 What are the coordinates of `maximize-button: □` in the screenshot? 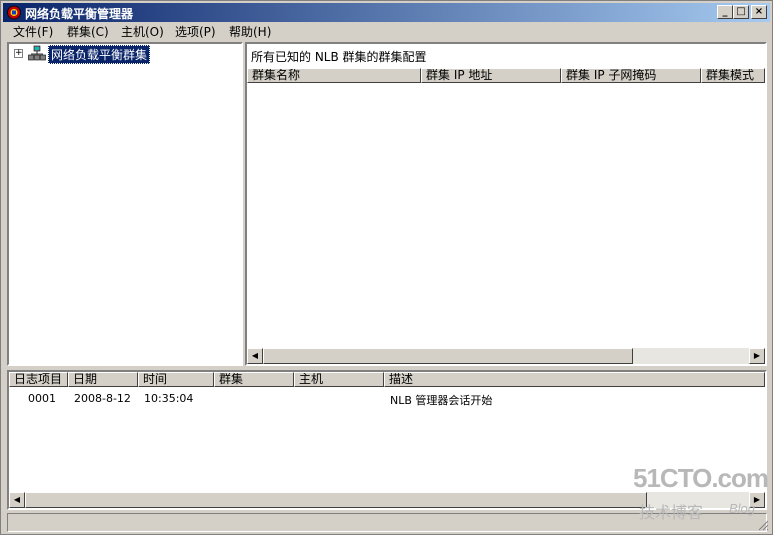 It's located at (741, 12).